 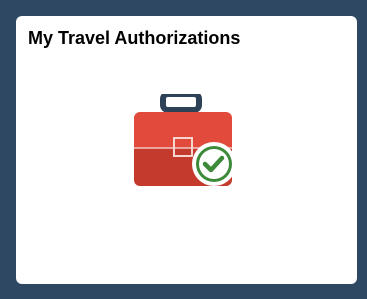 What do you see at coordinates (185, 140) in the screenshot?
I see `briefcase-check-icon` at bounding box center [185, 140].